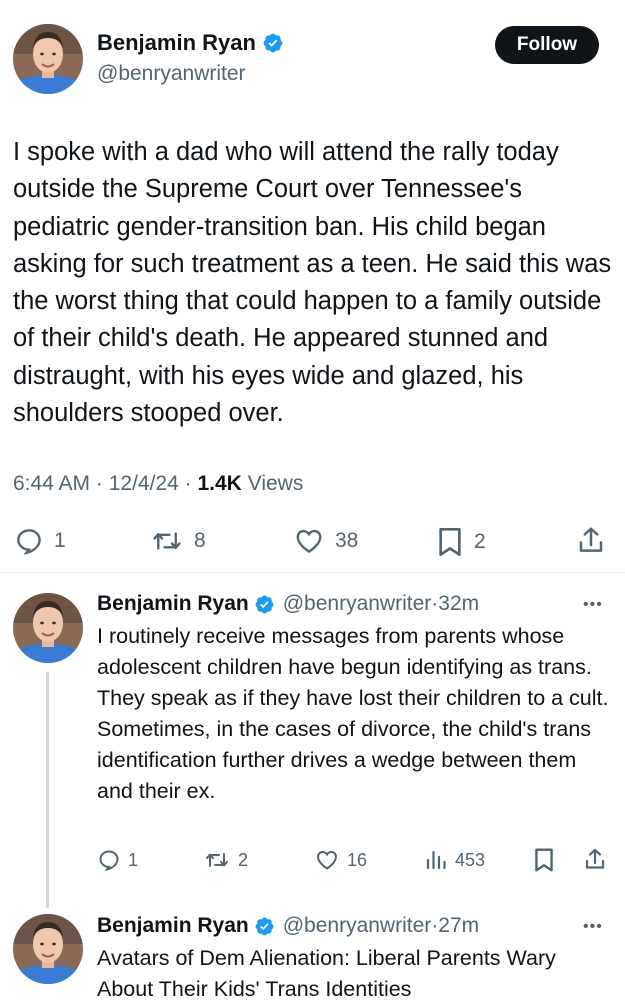 This screenshot has height=1000, width=625. I want to click on tweet-date: 12/4/24, so click(144, 483).